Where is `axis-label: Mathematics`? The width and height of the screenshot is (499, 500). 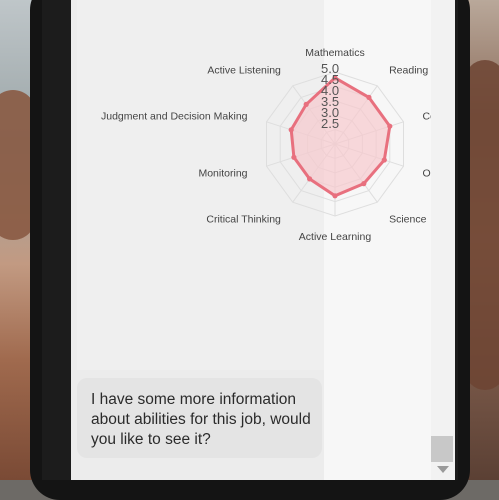
axis-label: Mathematics is located at coordinates (335, 53).